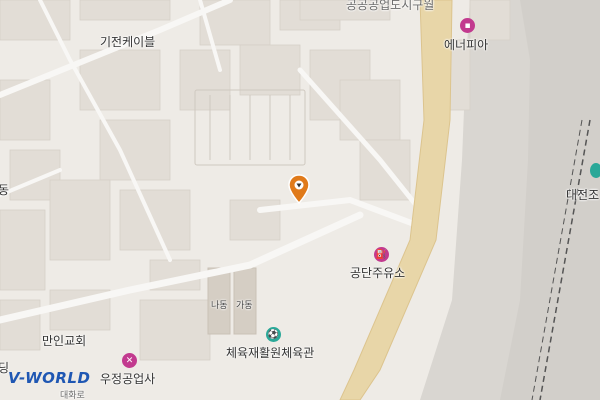  I want to click on label-manin-church: 만인교회, so click(64, 340).